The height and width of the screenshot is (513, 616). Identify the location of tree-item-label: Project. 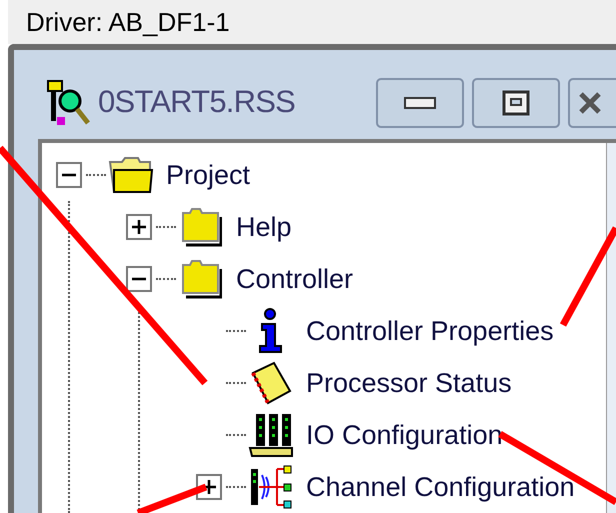
(208, 175).